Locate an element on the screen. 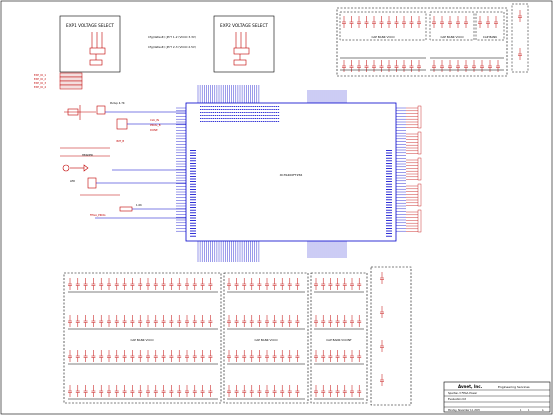 The image size is (553, 419). top-cap-bank: CAP BANK VCCO CAP BANK VCCO CAP BANK is located at coordinates (432, 40).